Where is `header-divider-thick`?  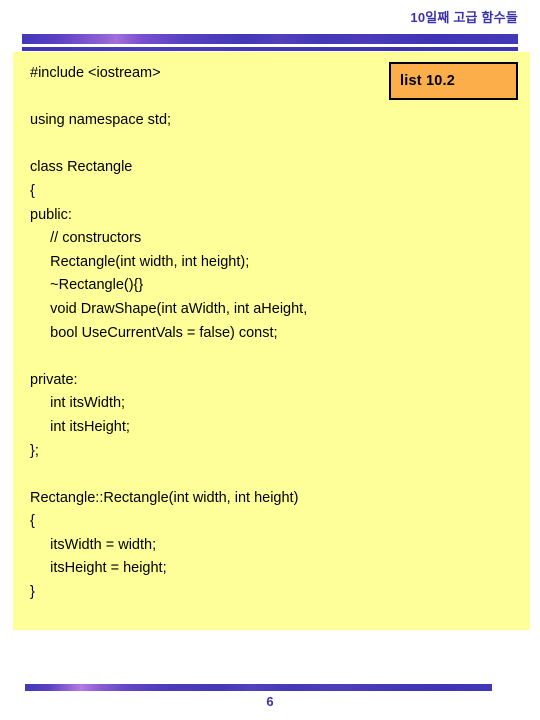
header-divider-thick is located at coordinates (270, 39).